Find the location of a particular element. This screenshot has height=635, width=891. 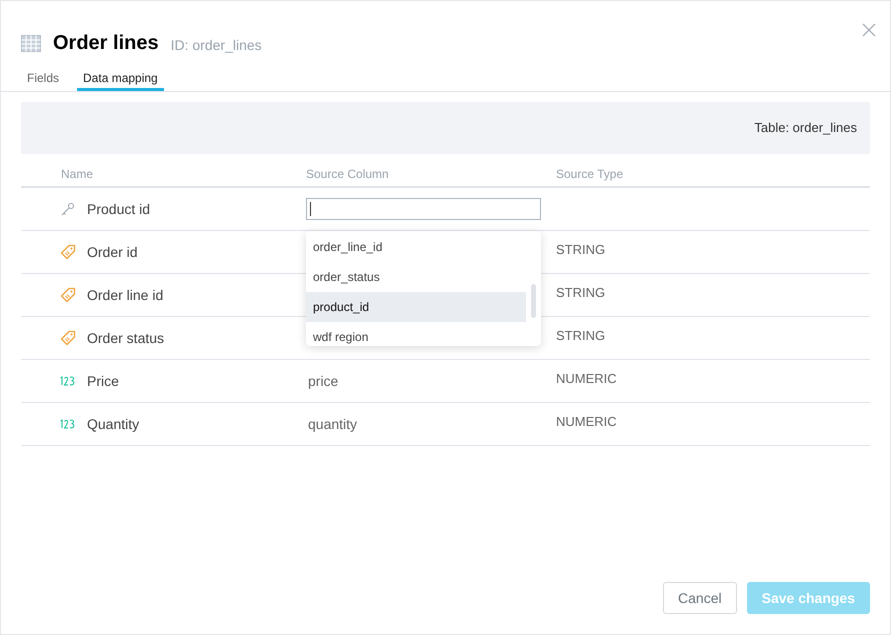

dropdown-option: order_status is located at coordinates (416, 277).